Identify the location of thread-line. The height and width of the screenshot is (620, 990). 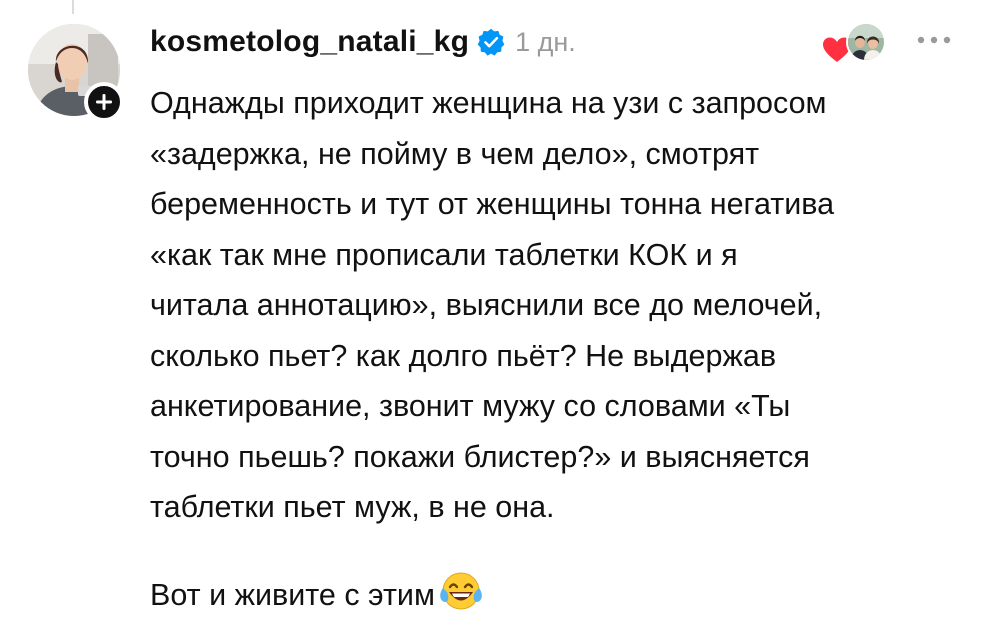
(73, 7).